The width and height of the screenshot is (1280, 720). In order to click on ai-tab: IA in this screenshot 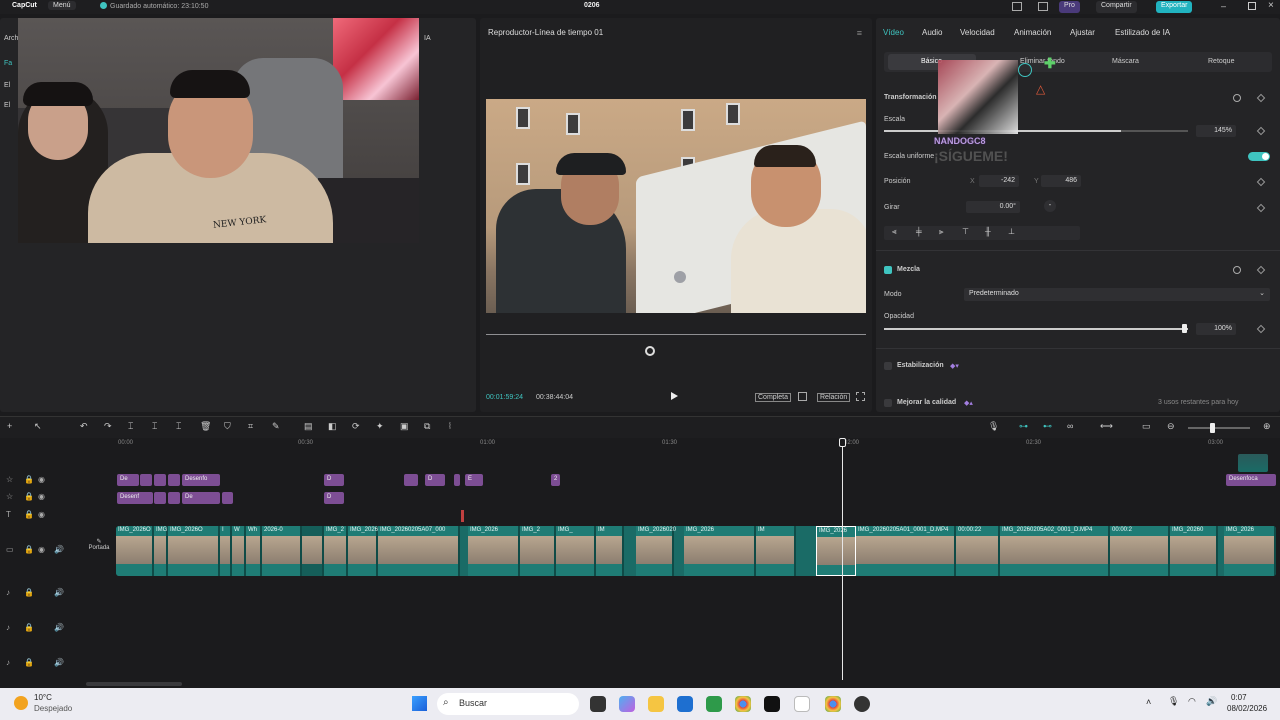, I will do `click(427, 38)`.